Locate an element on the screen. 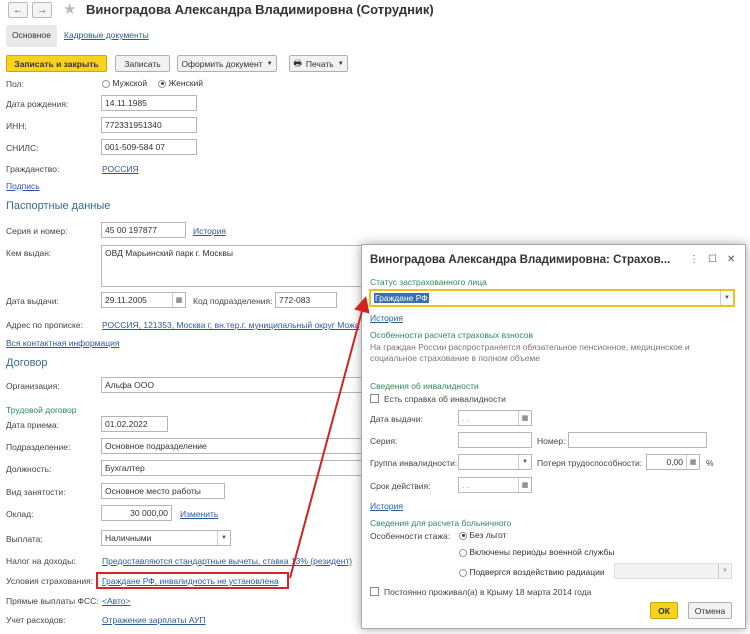 This screenshot has width=750, height=634. cert-series-field is located at coordinates (495, 440).